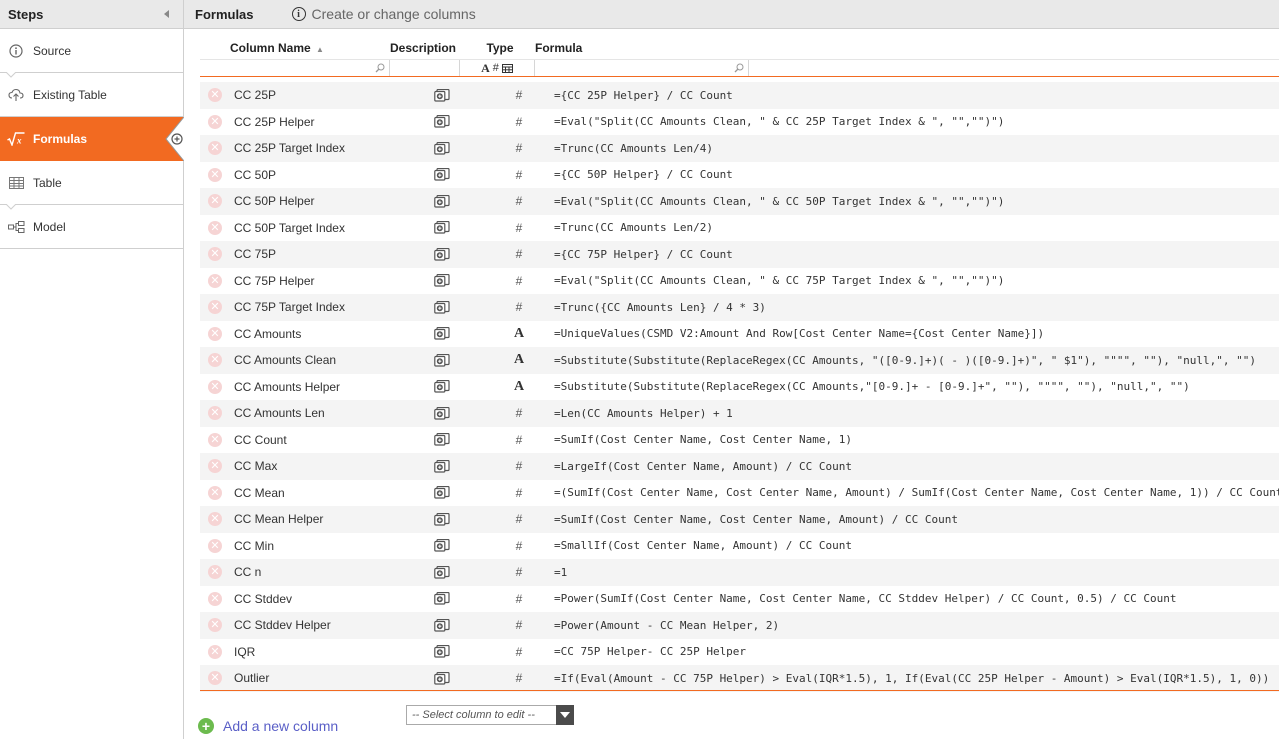 Image resolution: width=1279 pixels, height=739 pixels. What do you see at coordinates (316, 95) in the screenshot?
I see `column-name-cell: CC 25P` at bounding box center [316, 95].